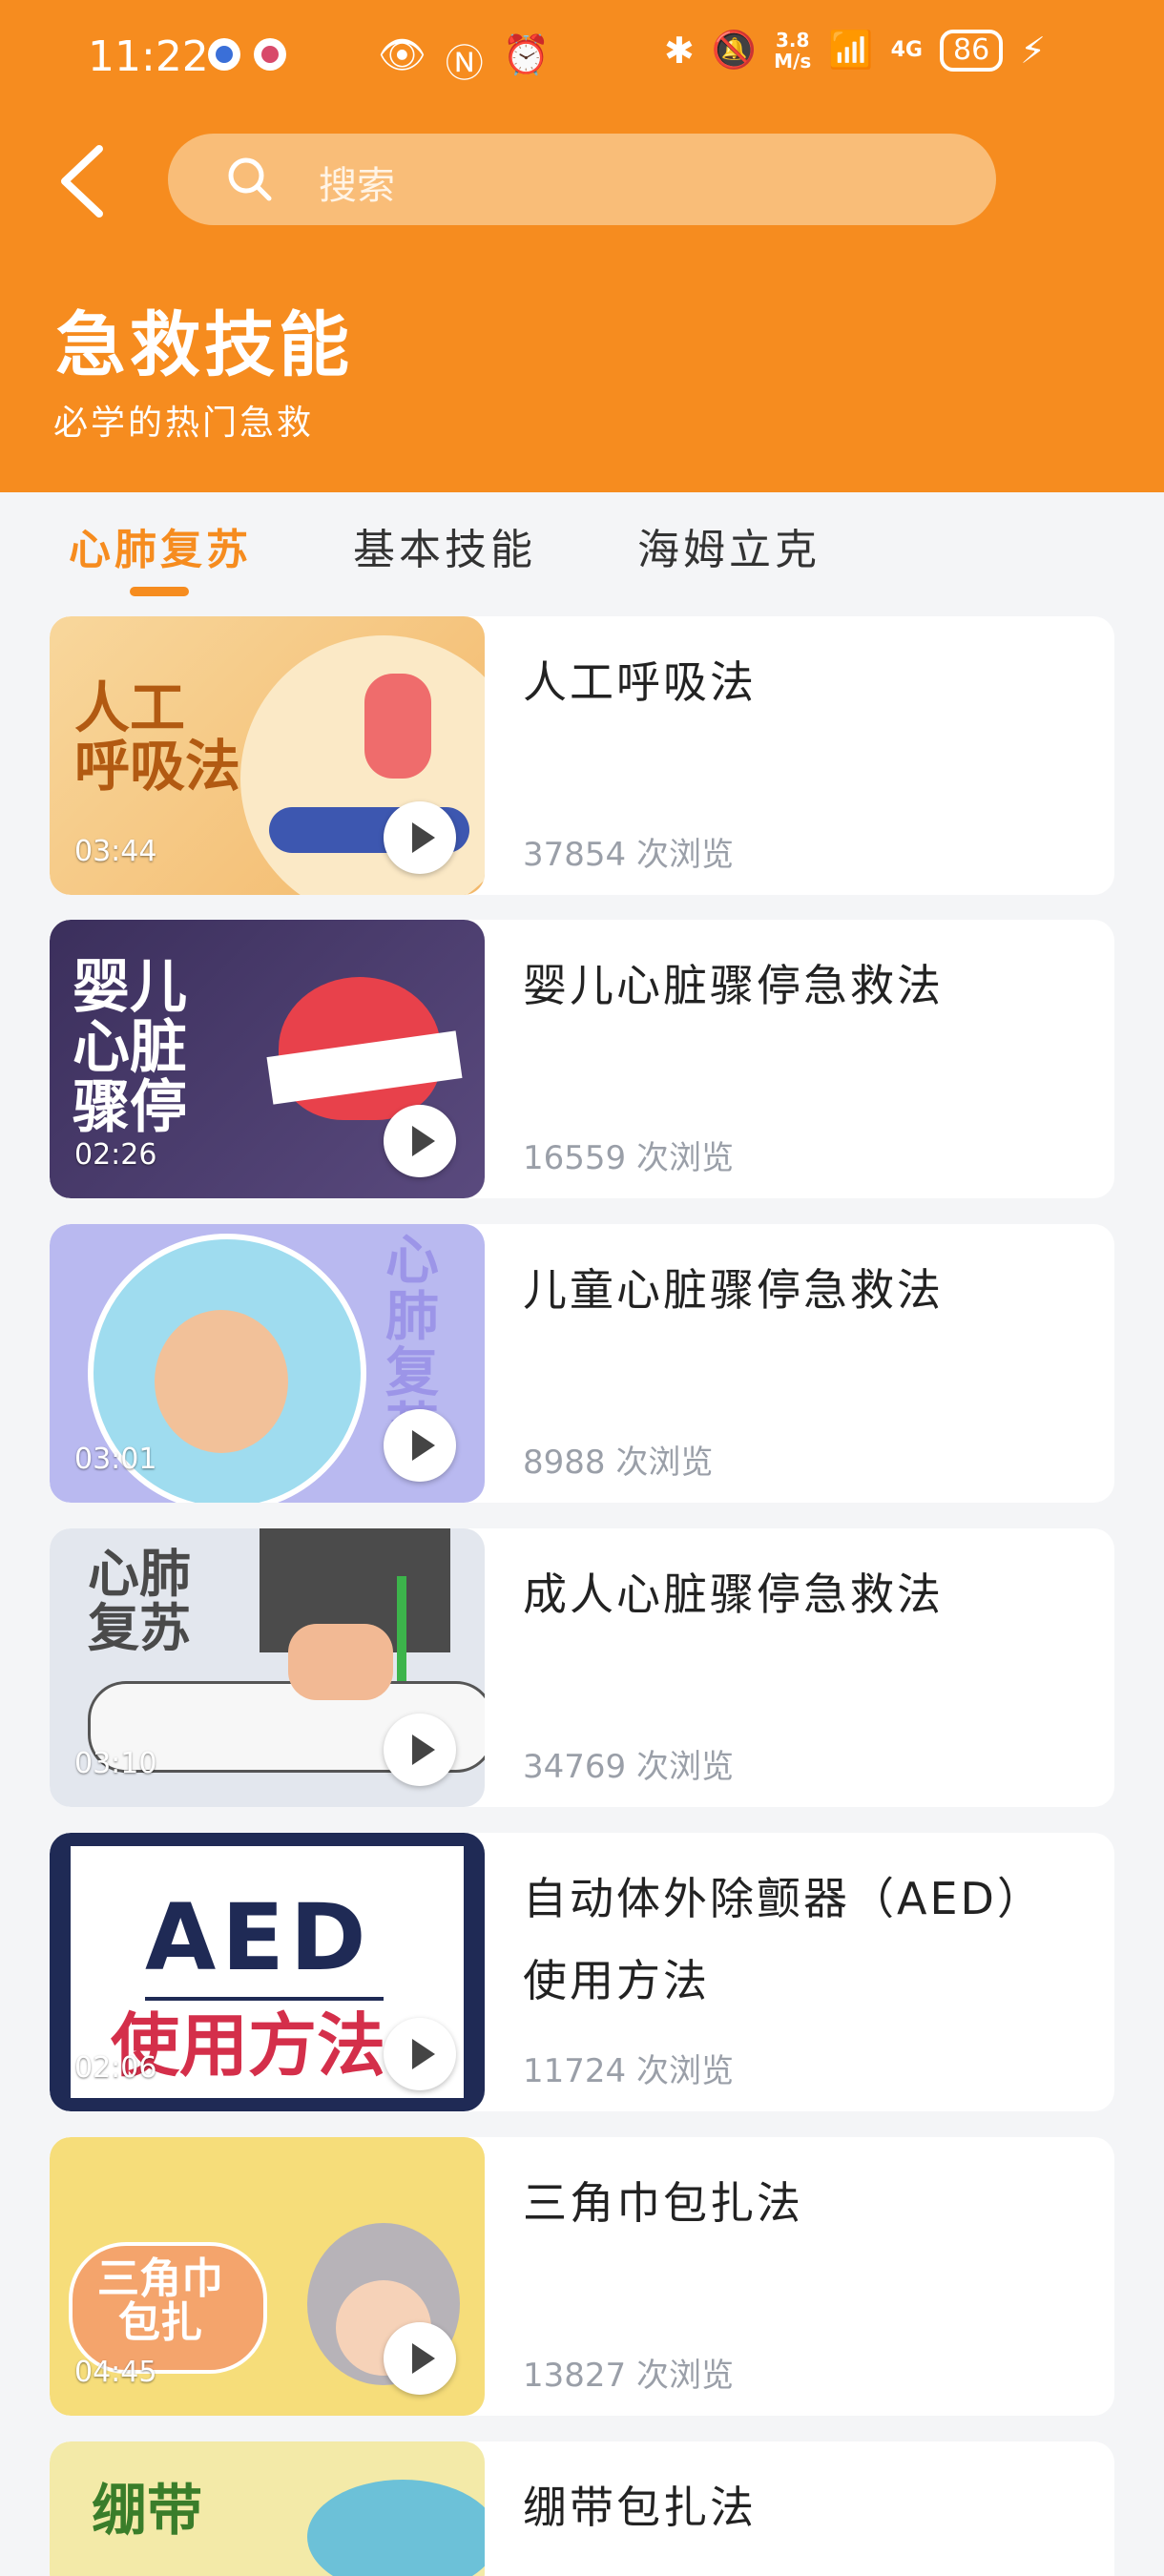 The image size is (1164, 2576). What do you see at coordinates (267, 1363) in the screenshot?
I see `video-thumbnail: 心肺复苏 03:01` at bounding box center [267, 1363].